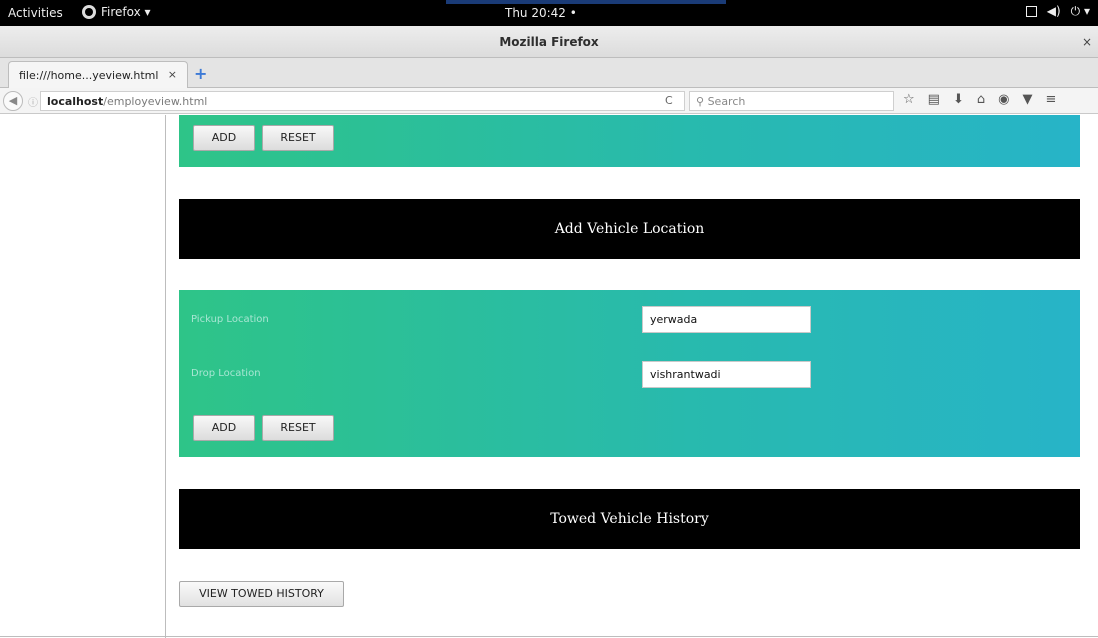 This screenshot has width=1098, height=638. I want to click on app-menu-label: Firefox ▾, so click(126, 12).